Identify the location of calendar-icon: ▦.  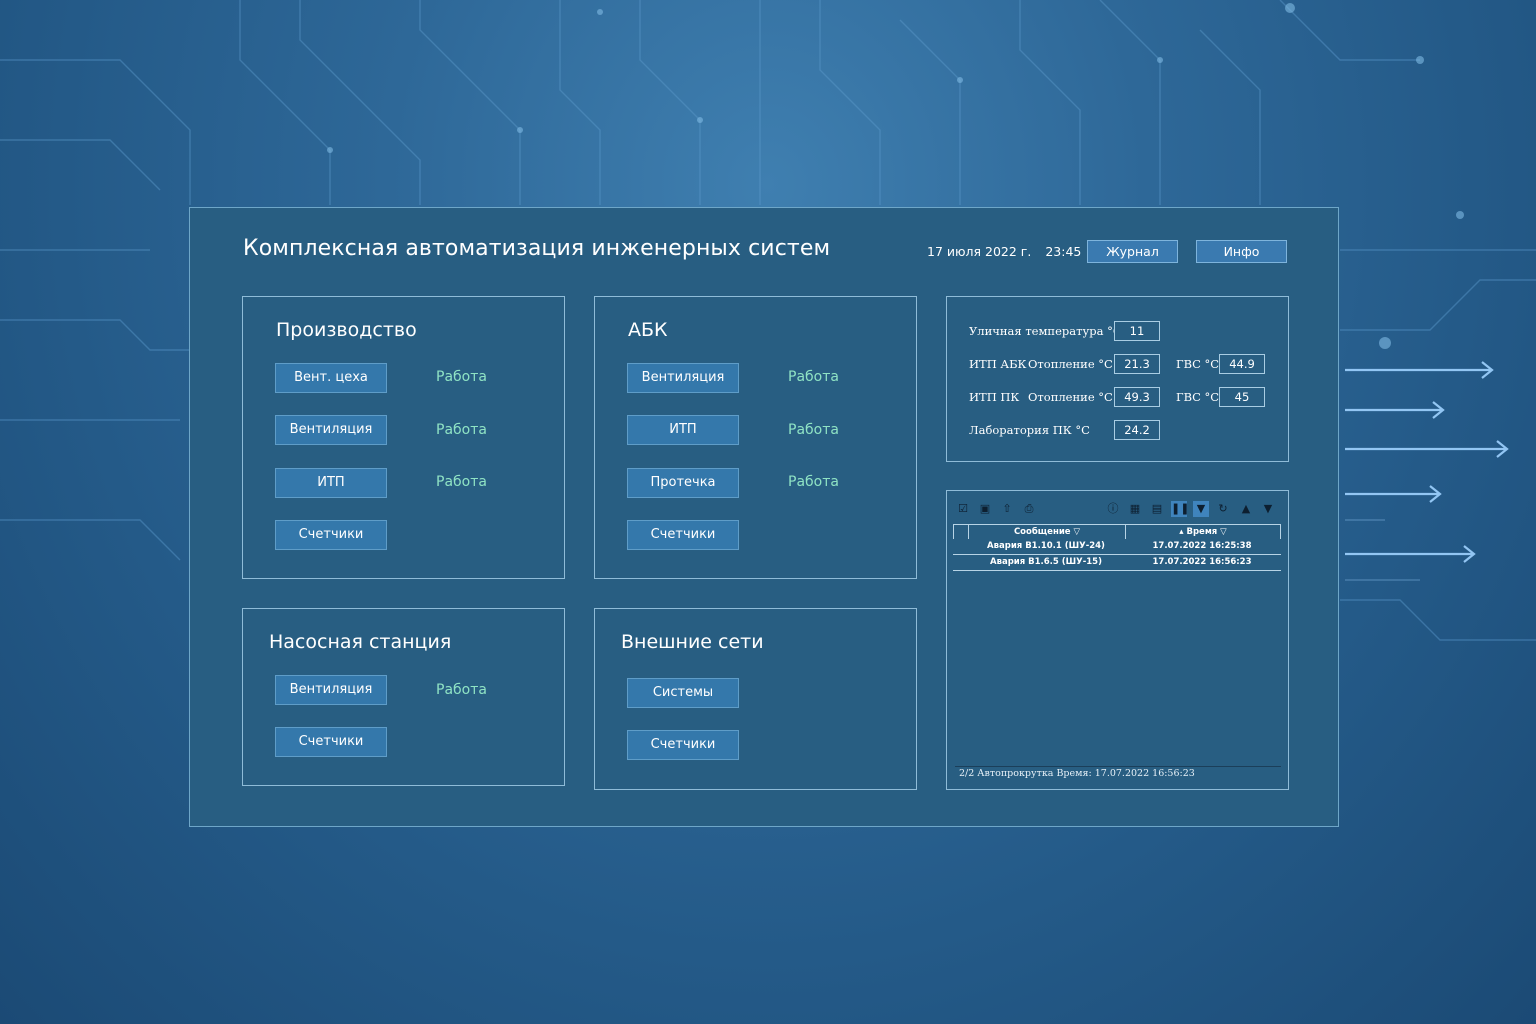
(1135, 509).